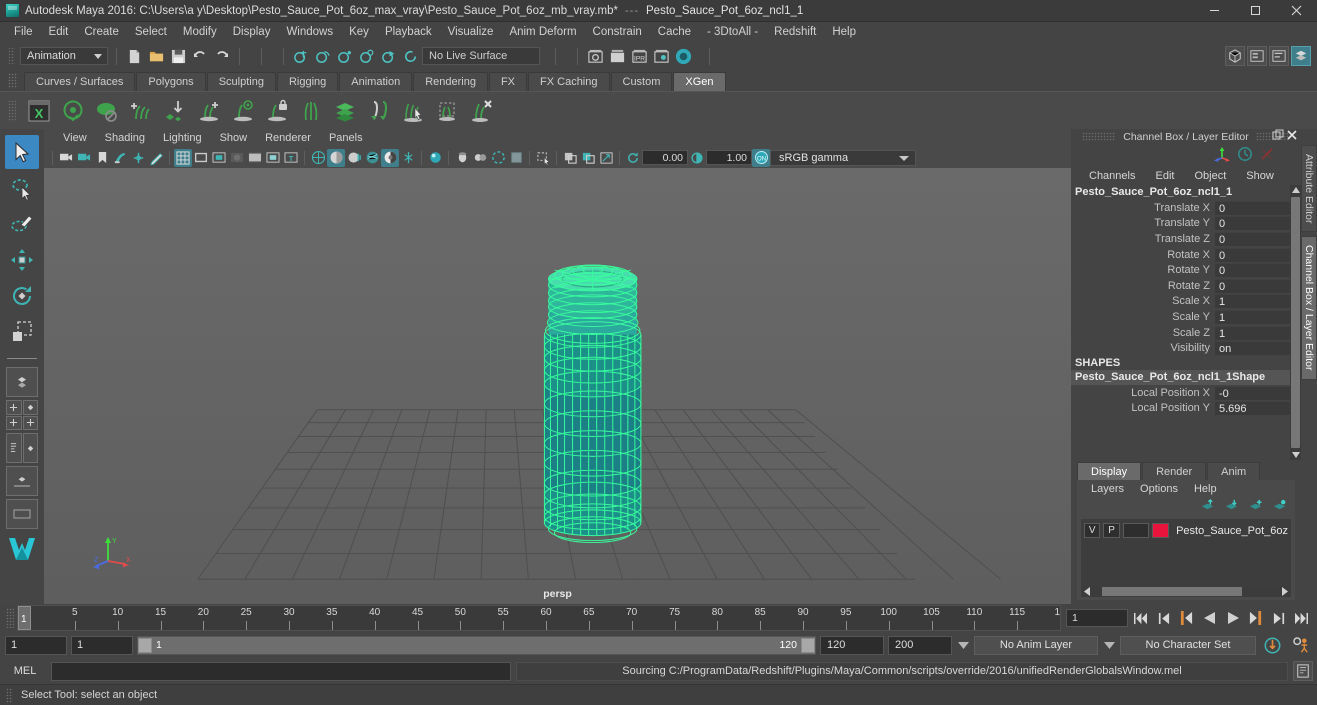 The image size is (1317, 705). What do you see at coordinates (1222, 155) in the screenshot?
I see `manipulator-axis-icon` at bounding box center [1222, 155].